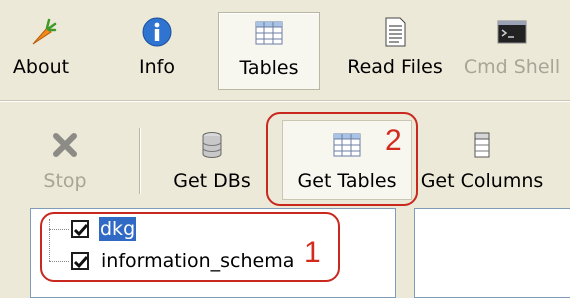 The height and width of the screenshot is (298, 570). I want to click on info-button: Info, so click(157, 50).